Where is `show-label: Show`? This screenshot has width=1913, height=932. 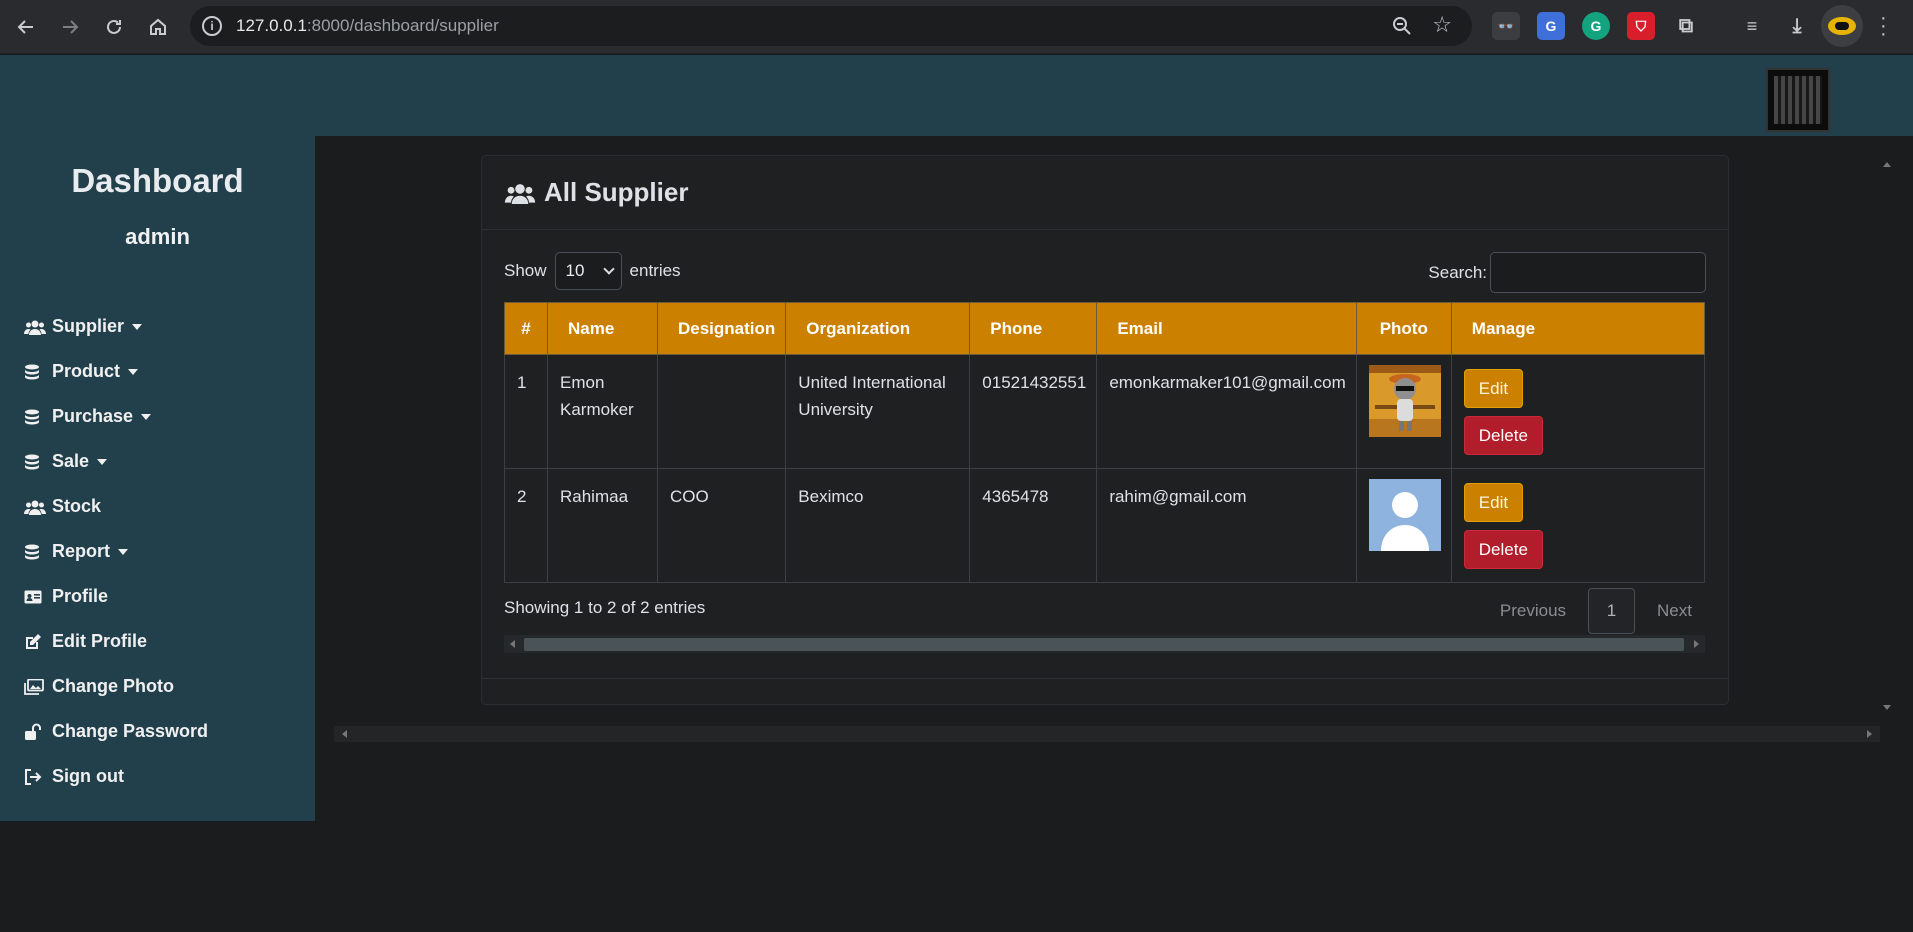 show-label: Show is located at coordinates (525, 270).